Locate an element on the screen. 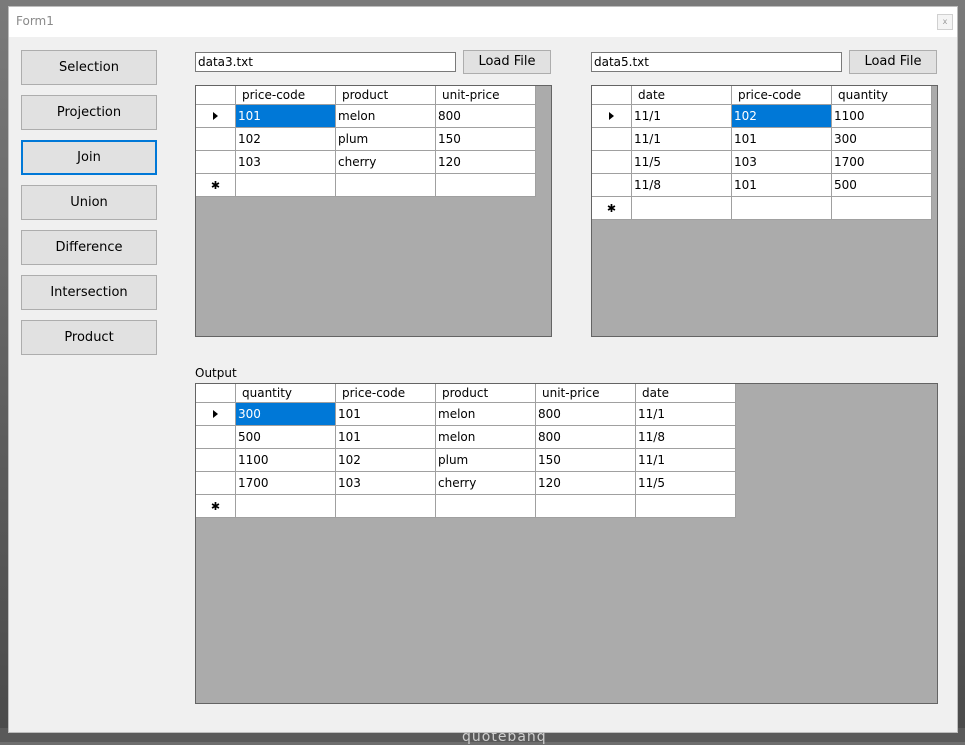 This screenshot has height=745, width=965. table-row: 11/5 103 1700 is located at coordinates (762, 162).